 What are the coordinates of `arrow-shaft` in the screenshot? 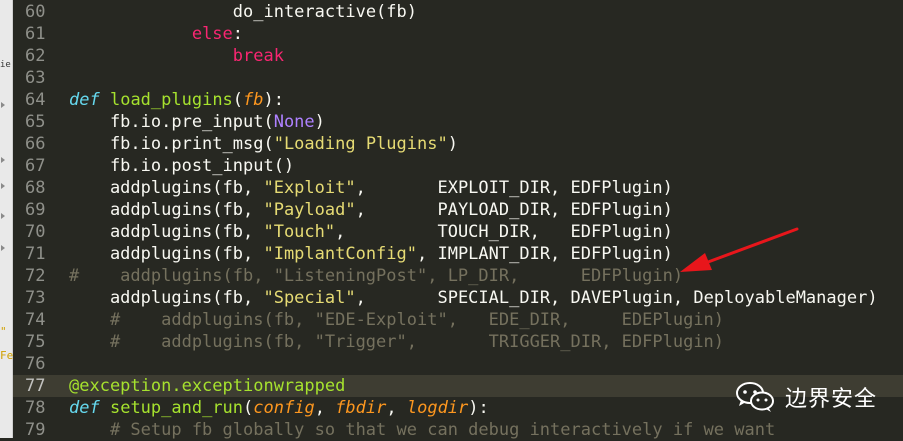 It's located at (748, 247).